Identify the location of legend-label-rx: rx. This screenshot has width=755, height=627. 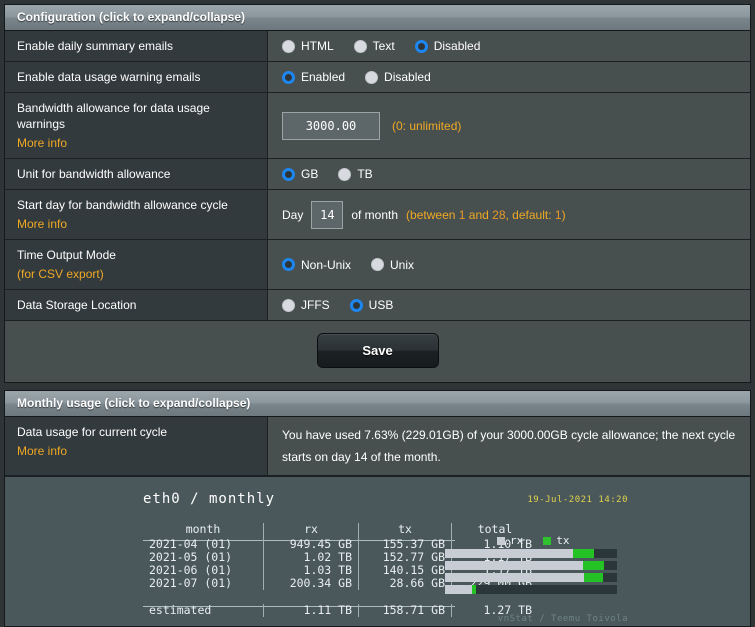
(517, 540).